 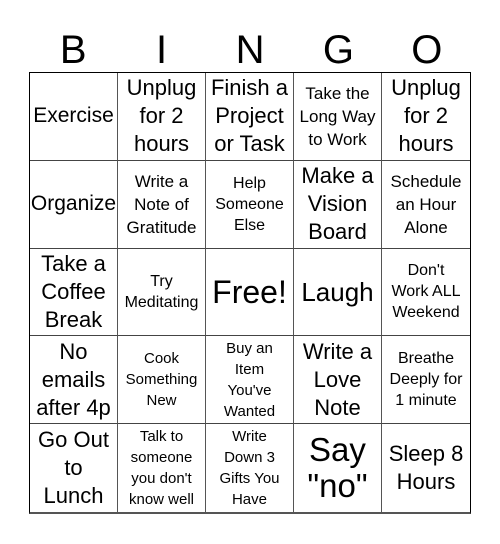 I want to click on cell-text: Laugh, so click(x=337, y=291).